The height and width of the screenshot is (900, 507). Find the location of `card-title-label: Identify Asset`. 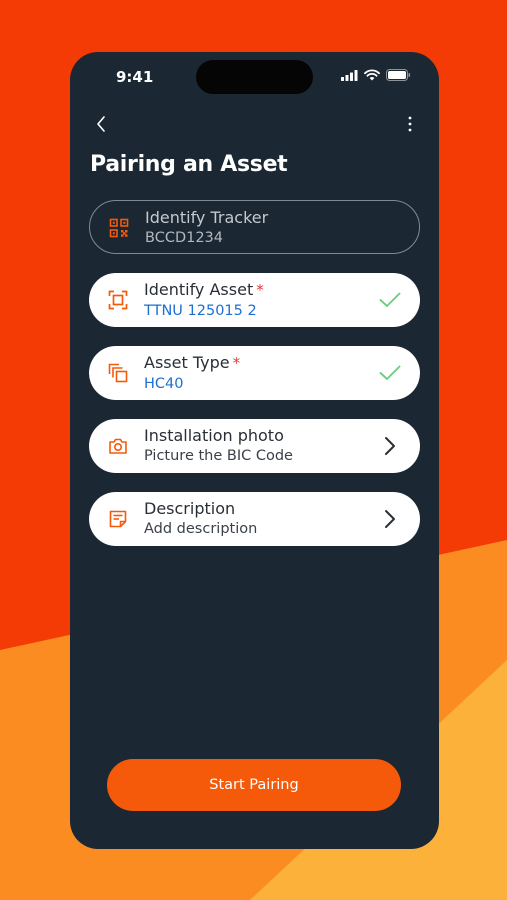

card-title-label: Identify Asset is located at coordinates (199, 289).